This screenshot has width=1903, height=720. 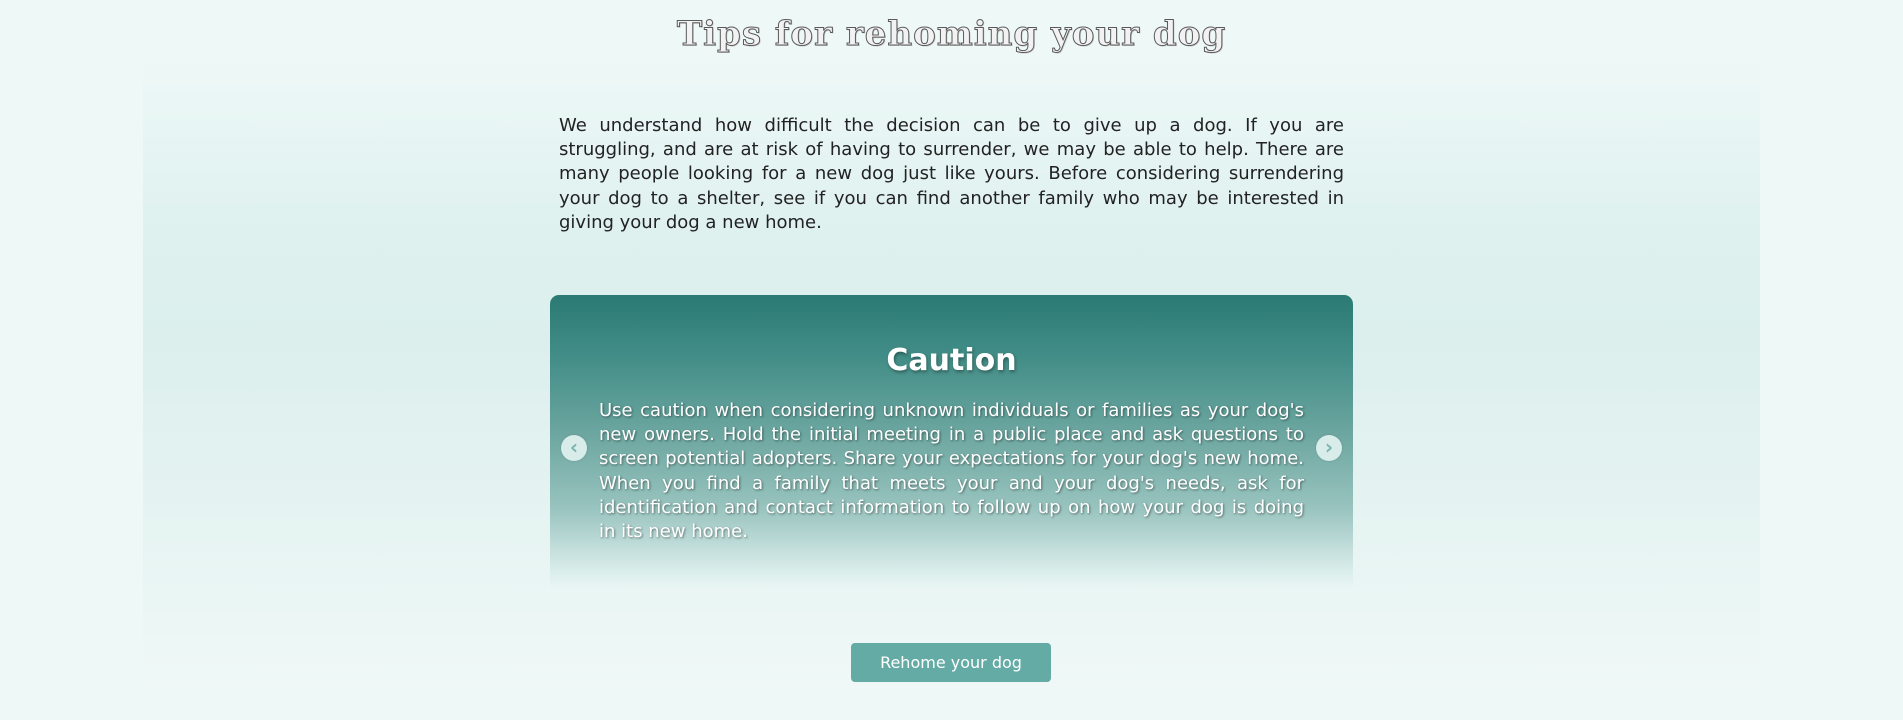 I want to click on rehome-dog-button: Rehome your dog, so click(x=951, y=662).